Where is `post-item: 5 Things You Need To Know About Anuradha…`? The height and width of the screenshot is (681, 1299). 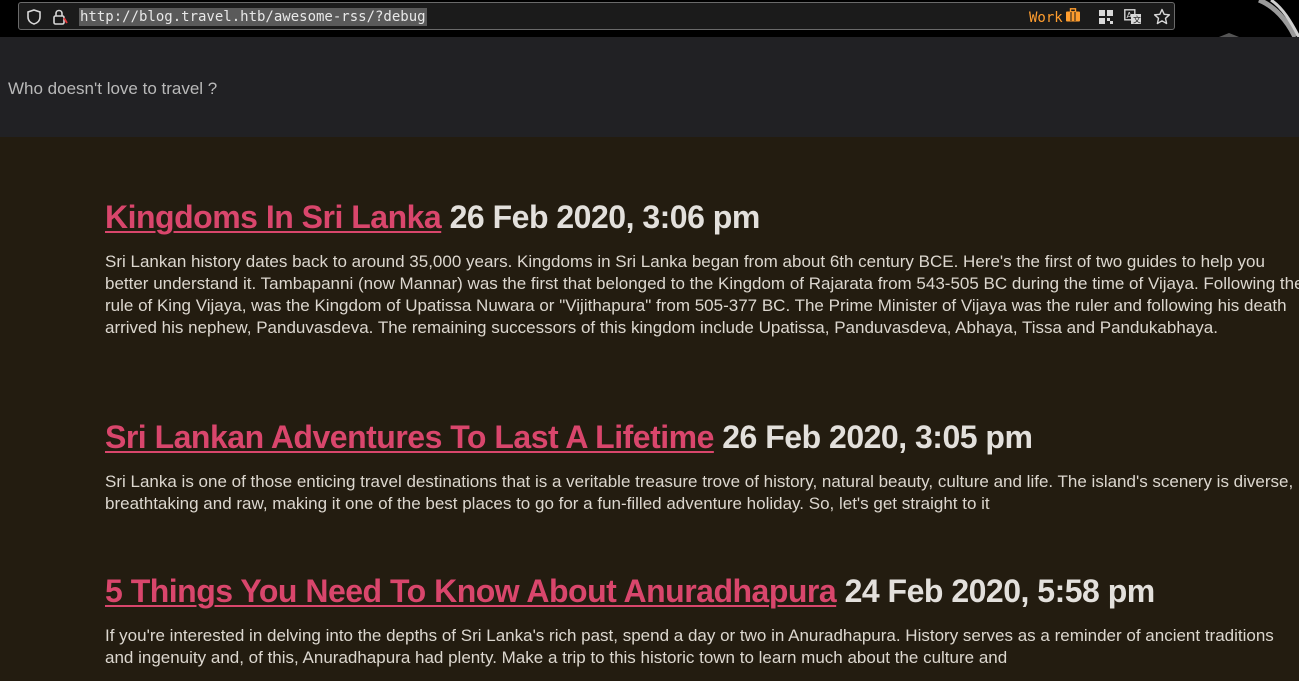 post-item: 5 Things You Need To Know About Anuradha… is located at coordinates (702, 620).